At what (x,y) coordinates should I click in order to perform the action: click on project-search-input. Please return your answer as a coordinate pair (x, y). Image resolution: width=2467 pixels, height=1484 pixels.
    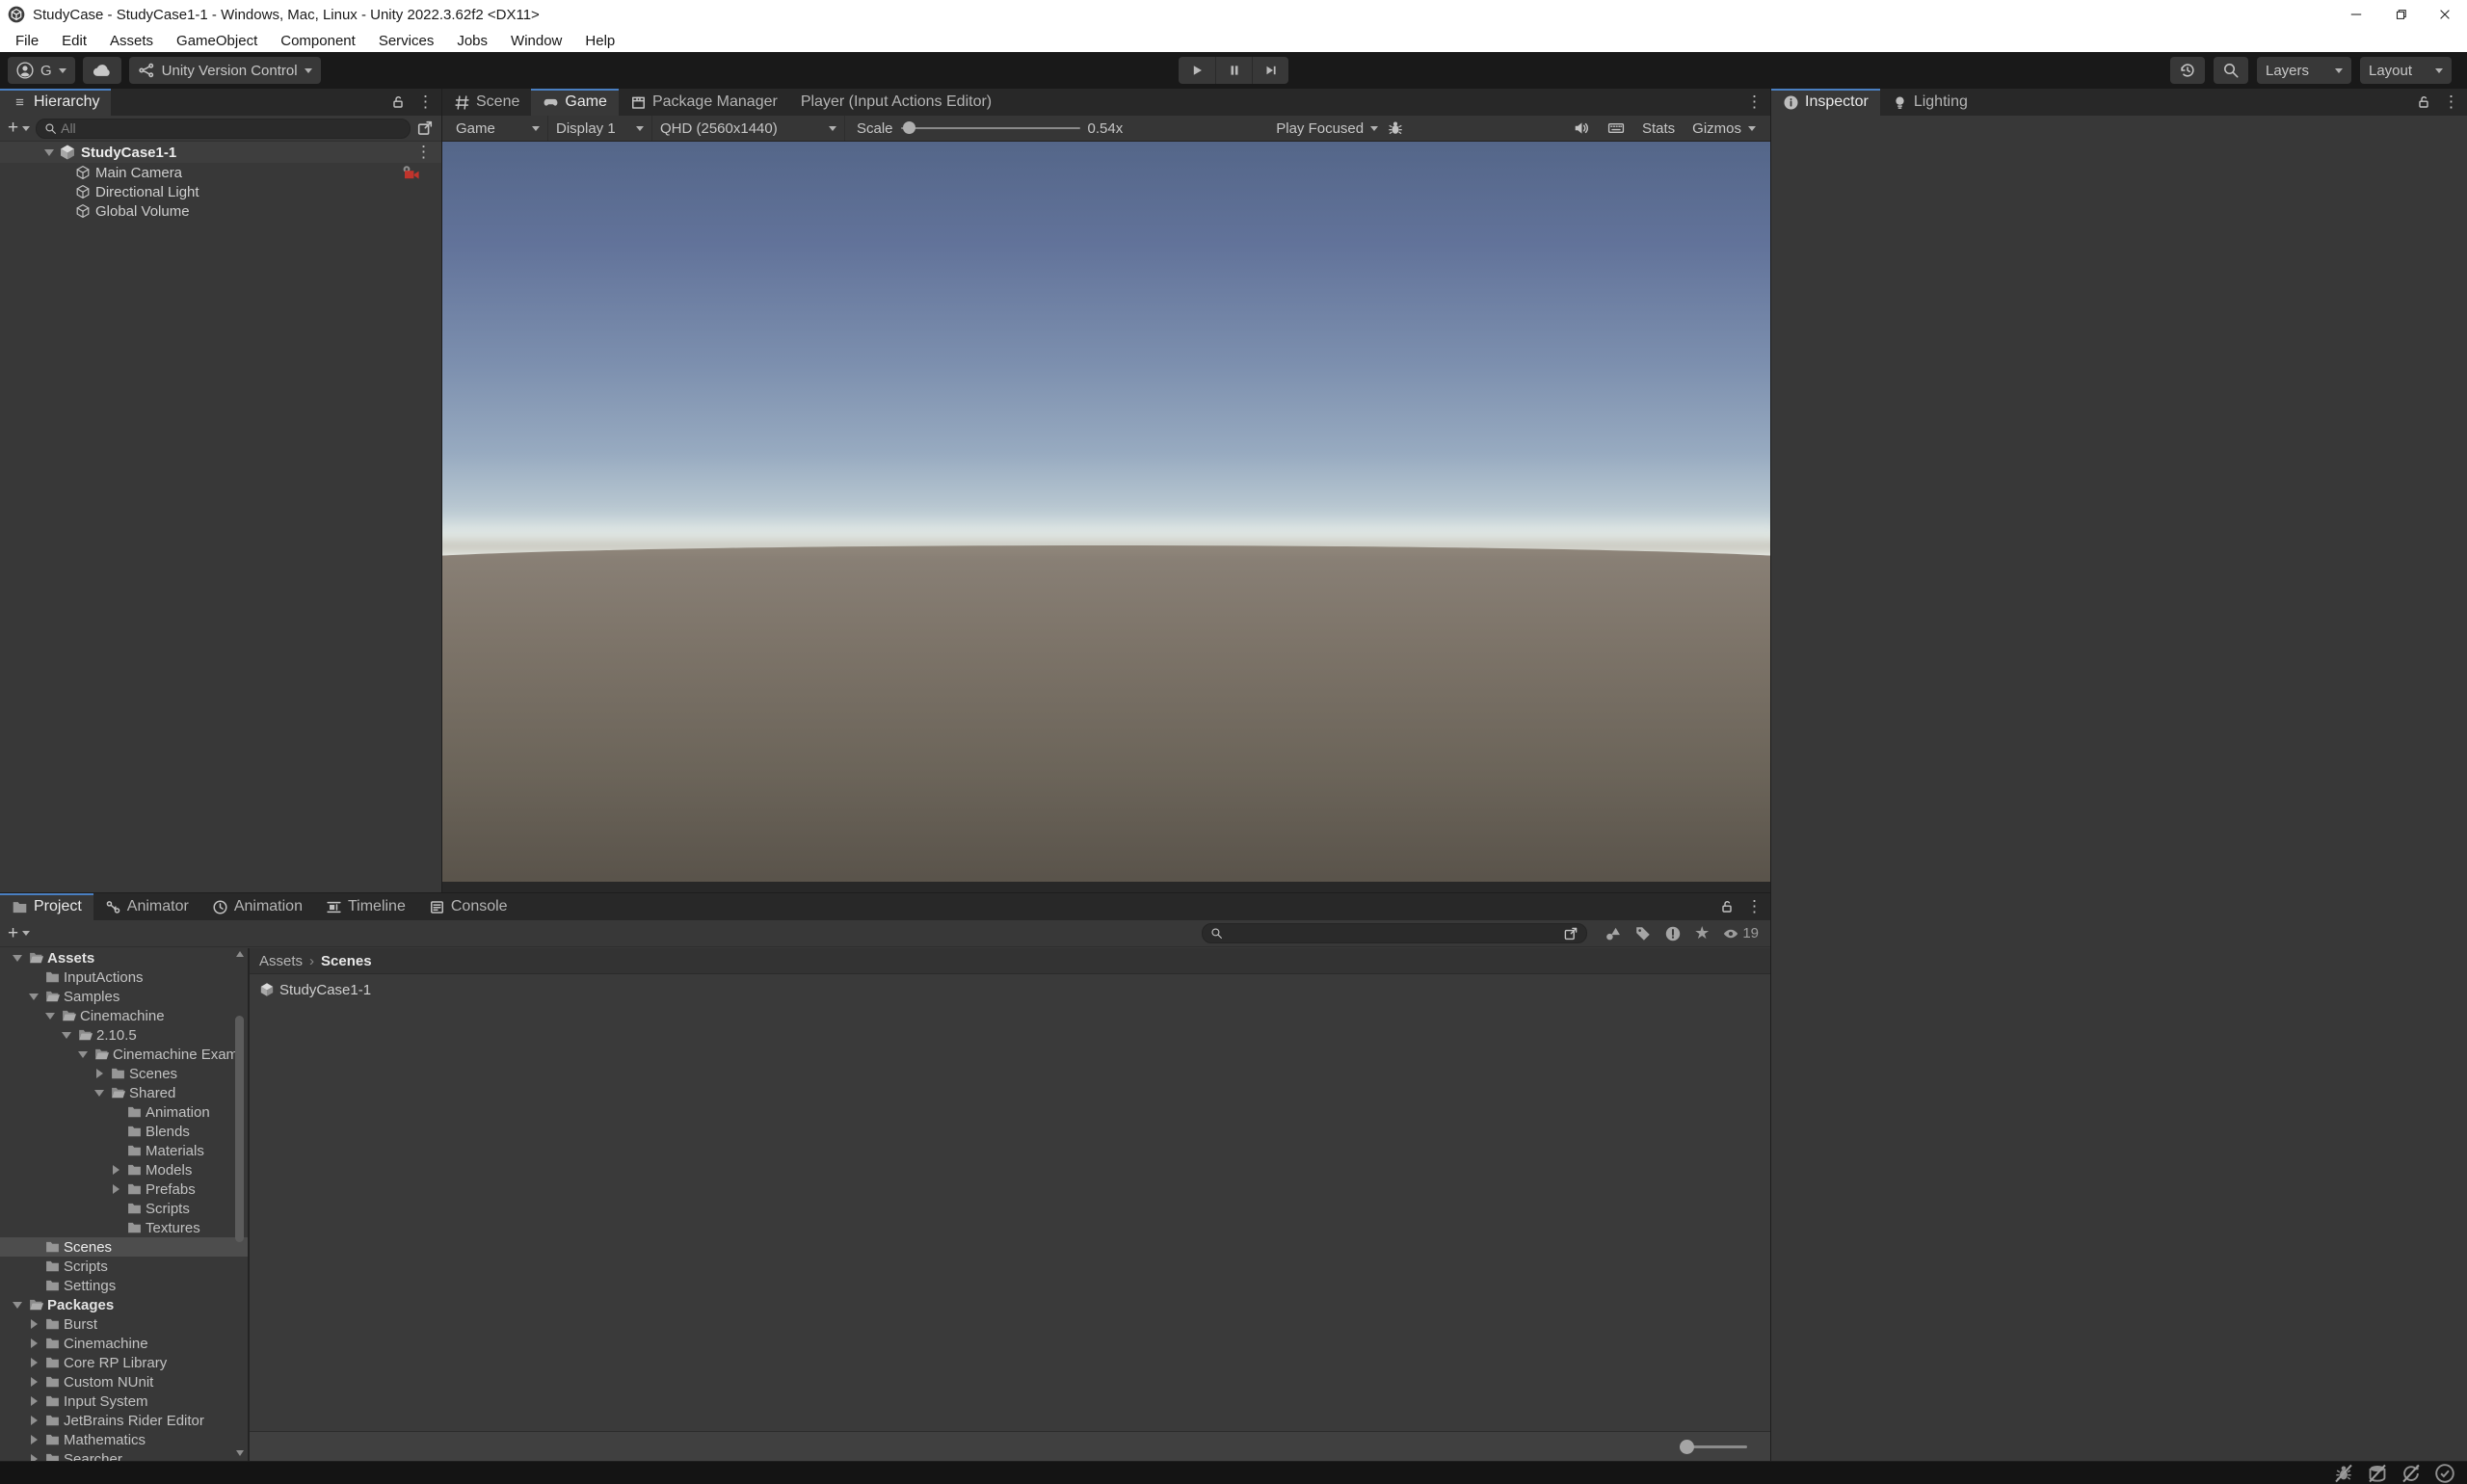
    Looking at the image, I should click on (1395, 933).